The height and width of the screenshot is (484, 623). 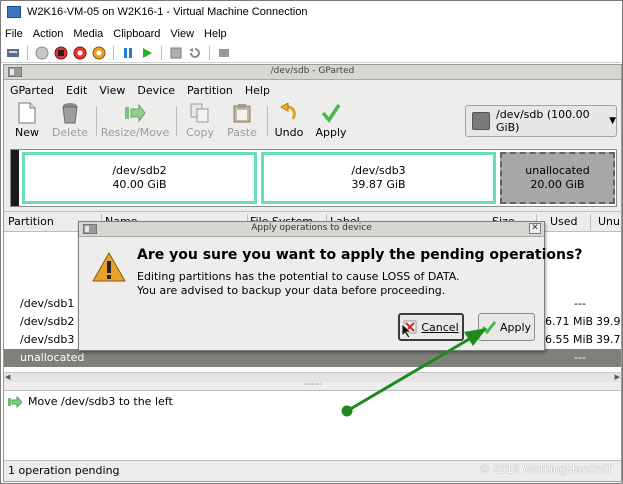 What do you see at coordinates (378, 170) in the screenshot?
I see `map-sdb3-name: /dev/sdb3` at bounding box center [378, 170].